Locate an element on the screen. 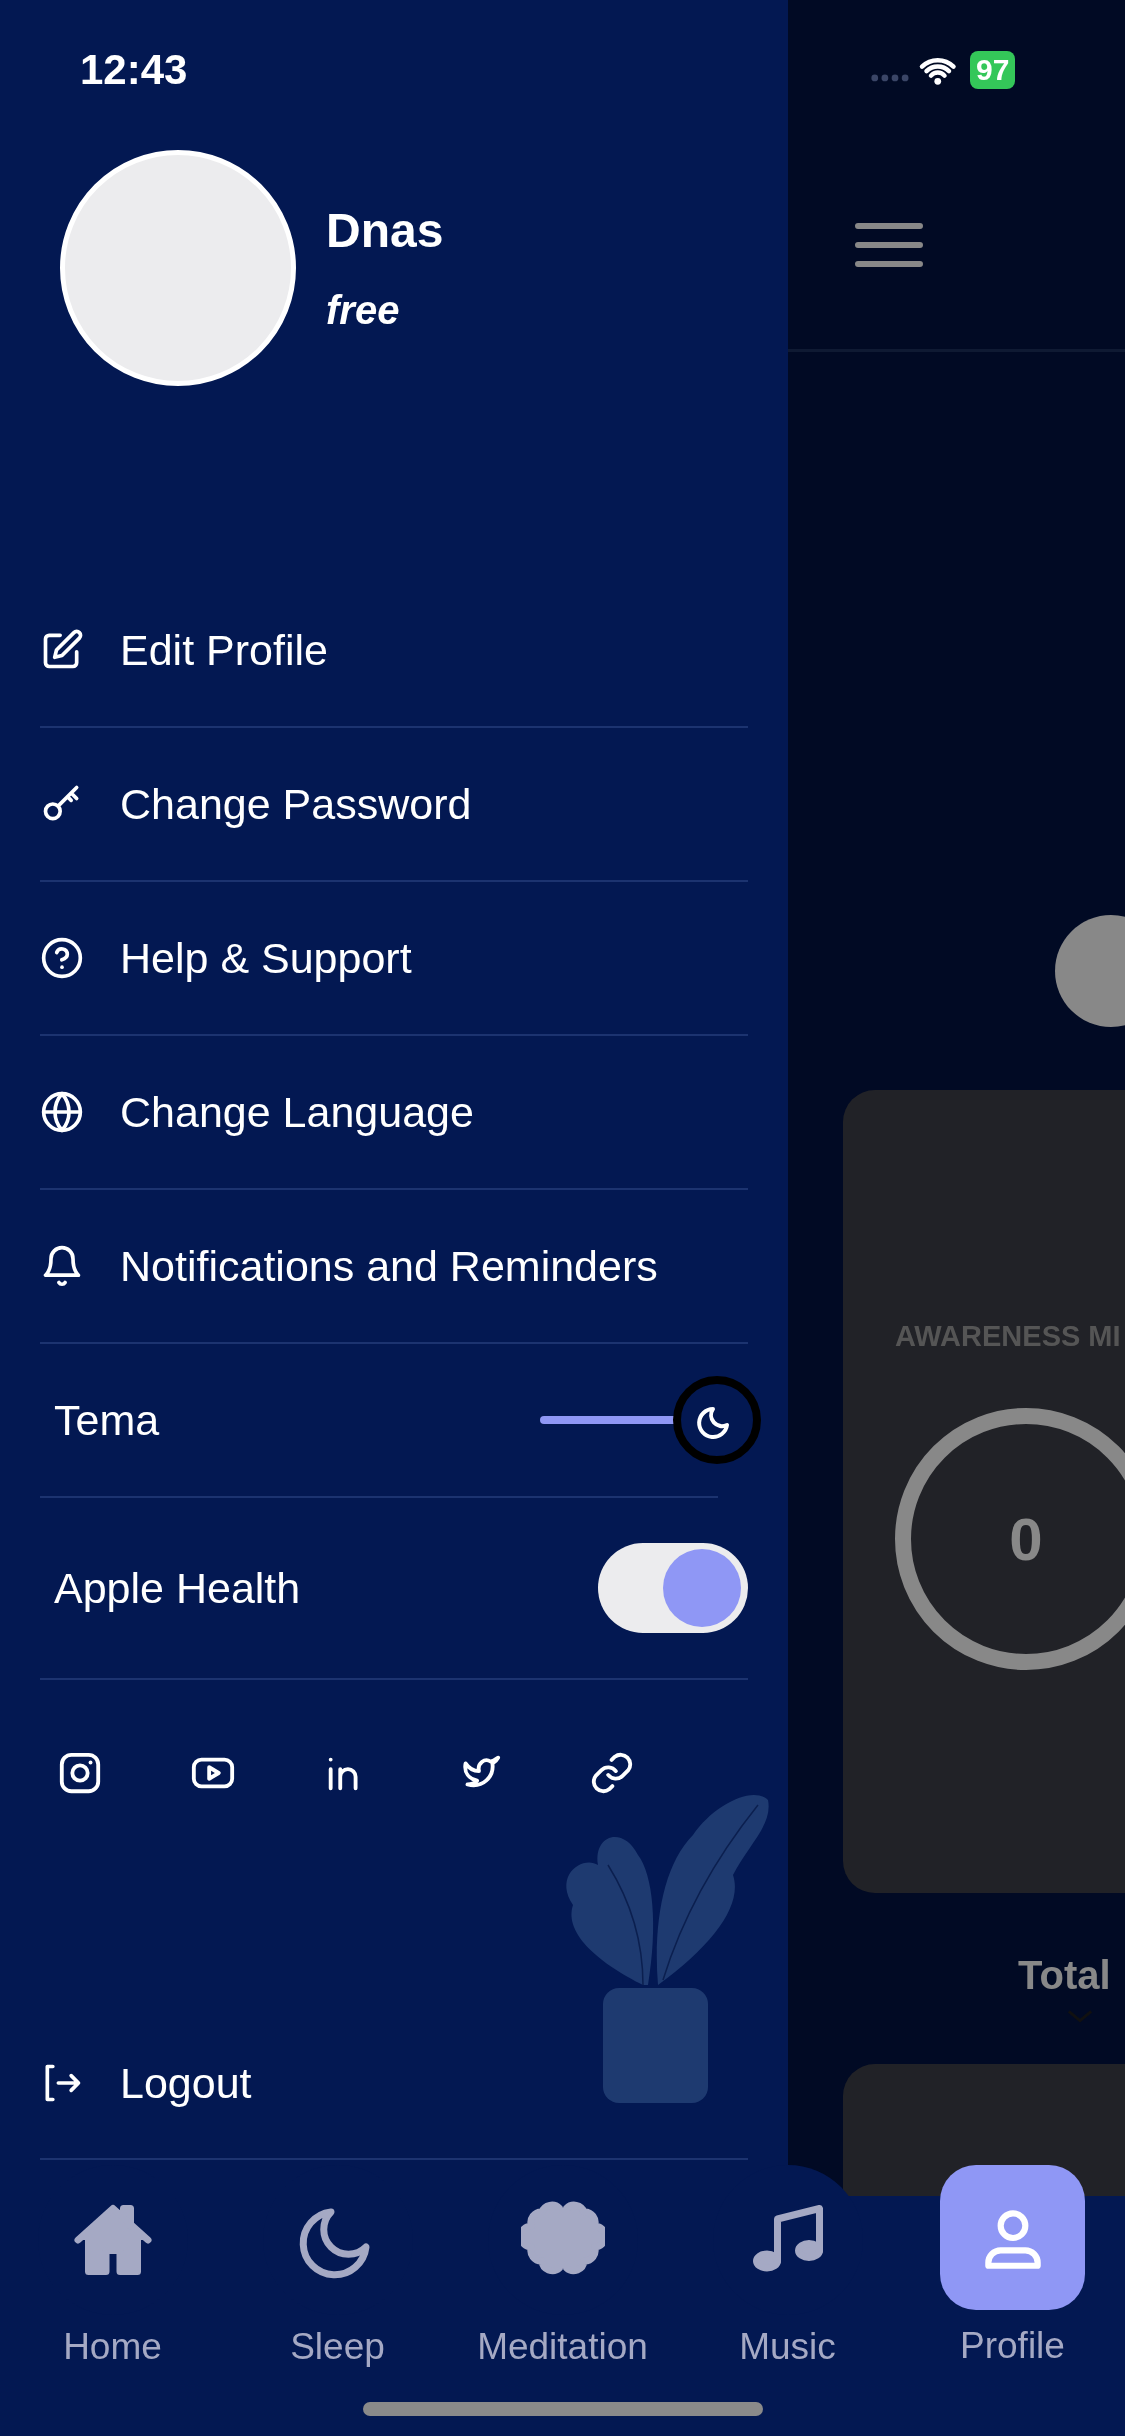 Image resolution: width=1125 pixels, height=2436 pixels. menu-item: Change Language is located at coordinates (394, 1113).